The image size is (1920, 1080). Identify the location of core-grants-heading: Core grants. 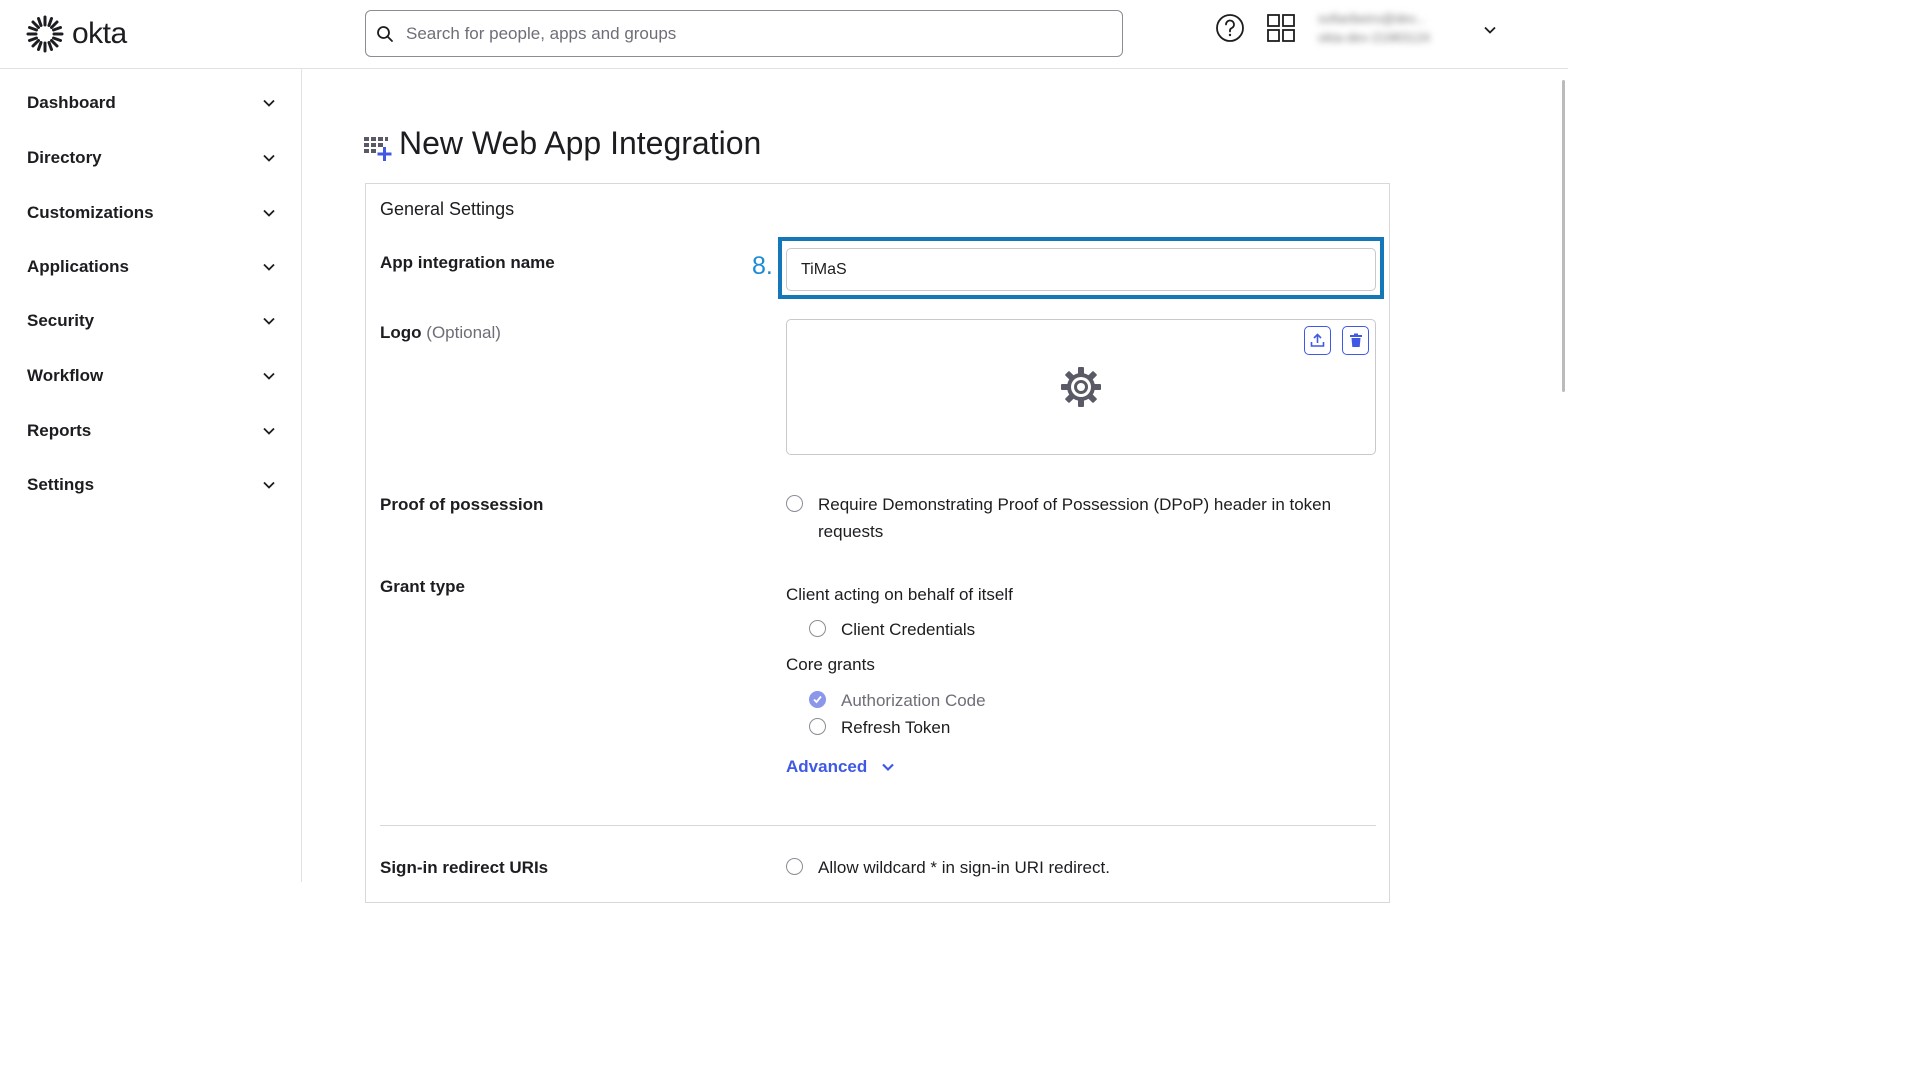
(830, 664).